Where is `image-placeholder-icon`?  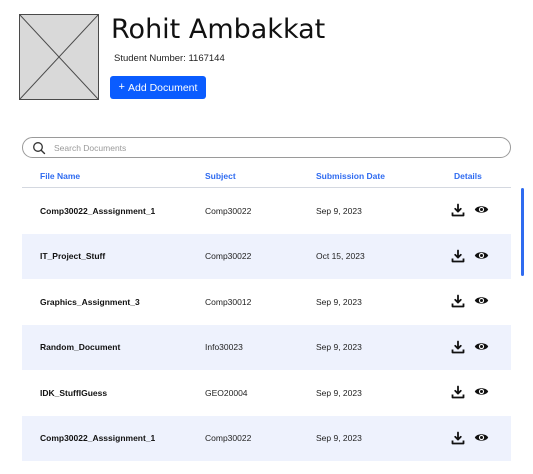 image-placeholder-icon is located at coordinates (59, 57).